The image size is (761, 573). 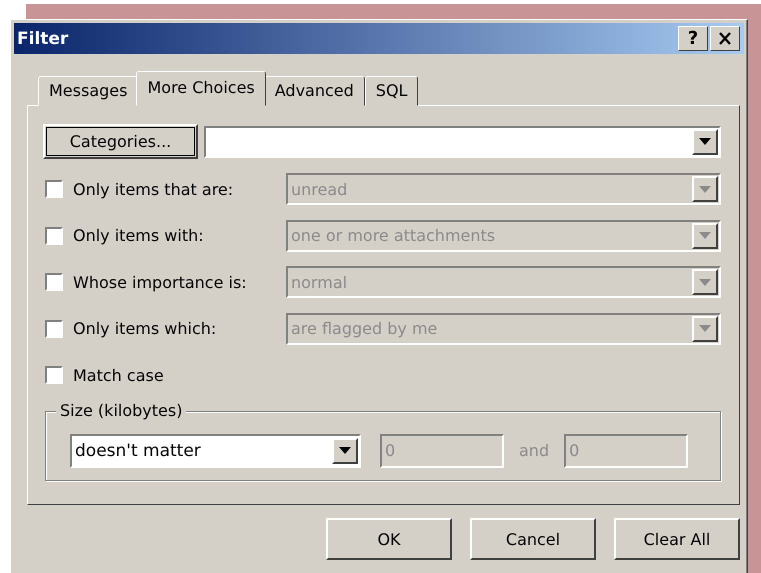 I want to click on checkbox-label: Only items with:, so click(x=139, y=236).